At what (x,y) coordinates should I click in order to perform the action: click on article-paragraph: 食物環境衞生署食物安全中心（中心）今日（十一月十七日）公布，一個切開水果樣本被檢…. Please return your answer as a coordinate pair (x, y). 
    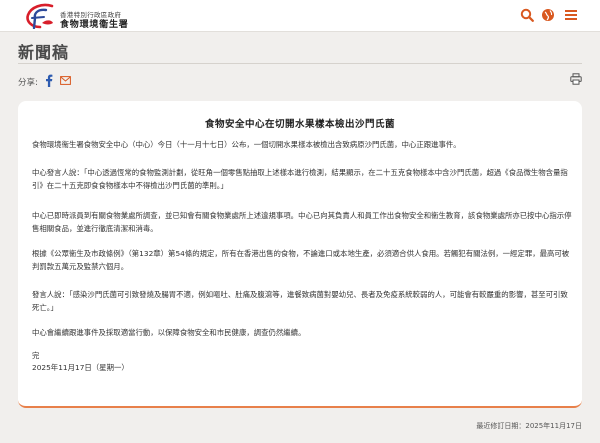
    Looking at the image, I should click on (246, 144).